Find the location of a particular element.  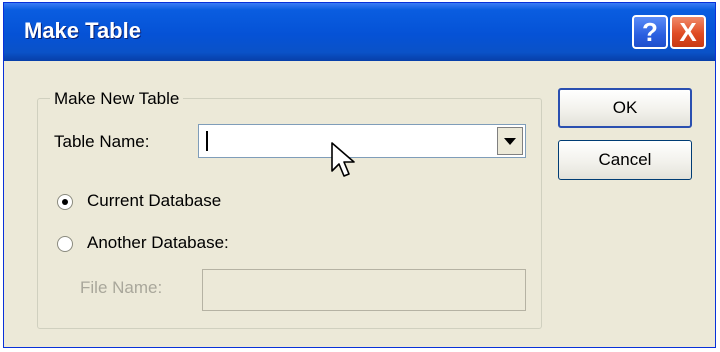

cancel-button: Cancel is located at coordinates (625, 160).